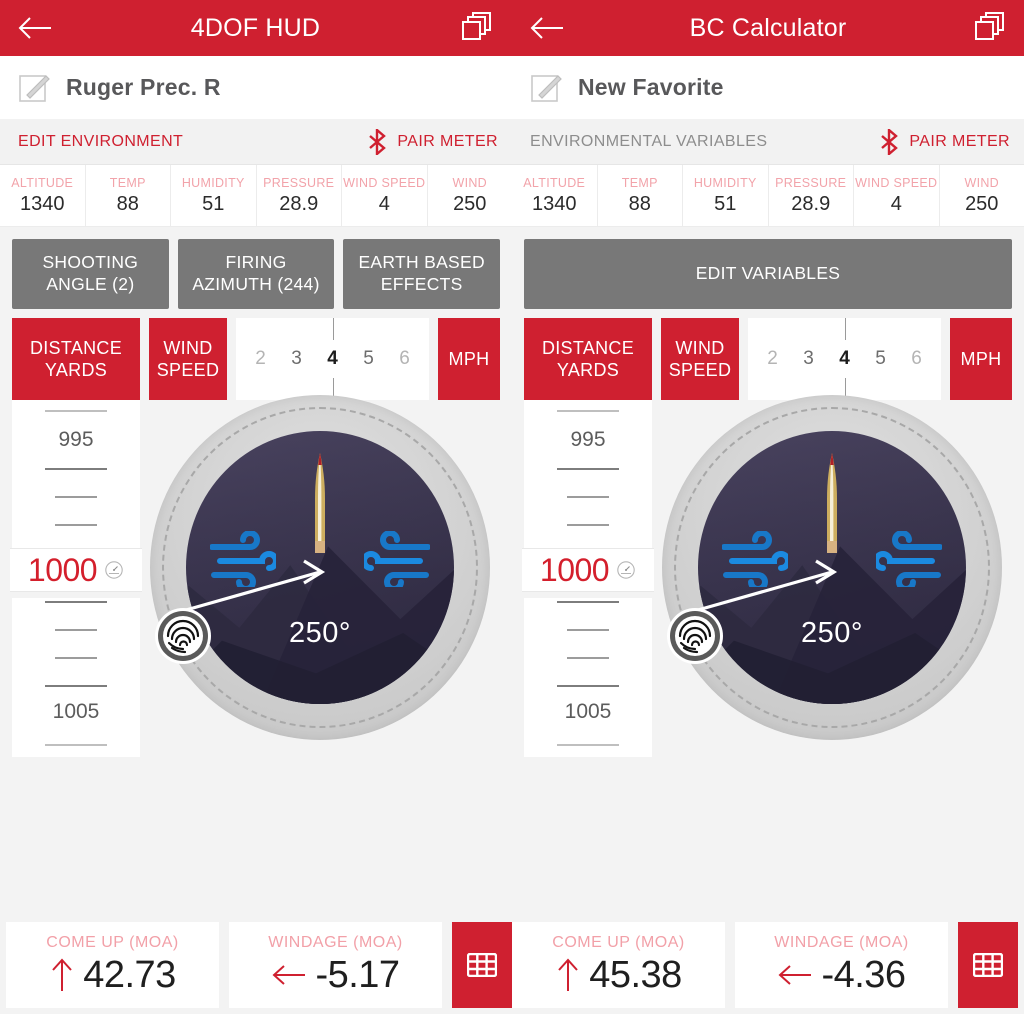  What do you see at coordinates (982, 182) in the screenshot?
I see `stat-label: WIND` at bounding box center [982, 182].